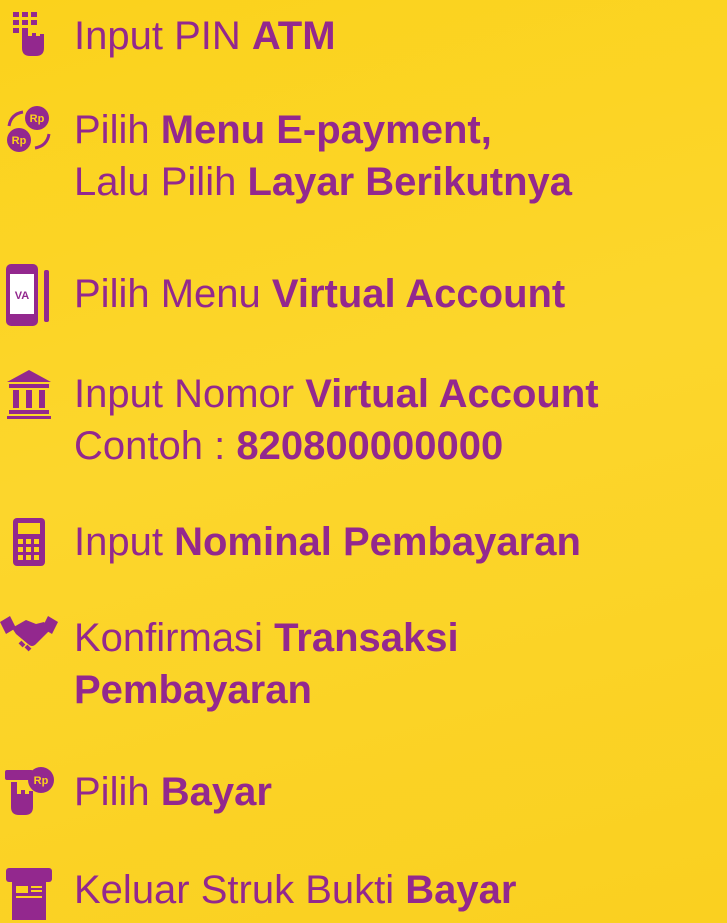 The image size is (727, 923). Describe the element at coordinates (22, 296) in the screenshot. I see `svg-text: VA` at that location.